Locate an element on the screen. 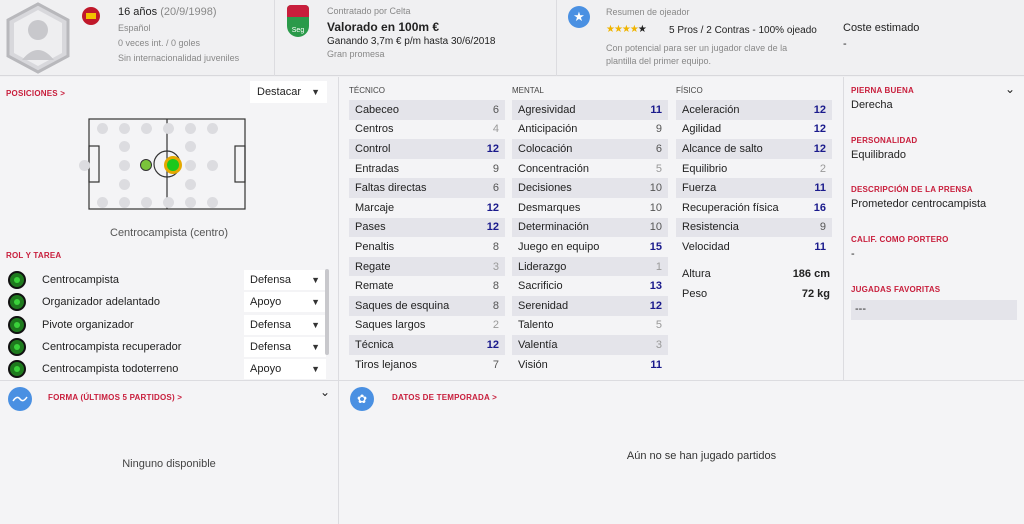  attribute-value: 11 is located at coordinates (820, 188).